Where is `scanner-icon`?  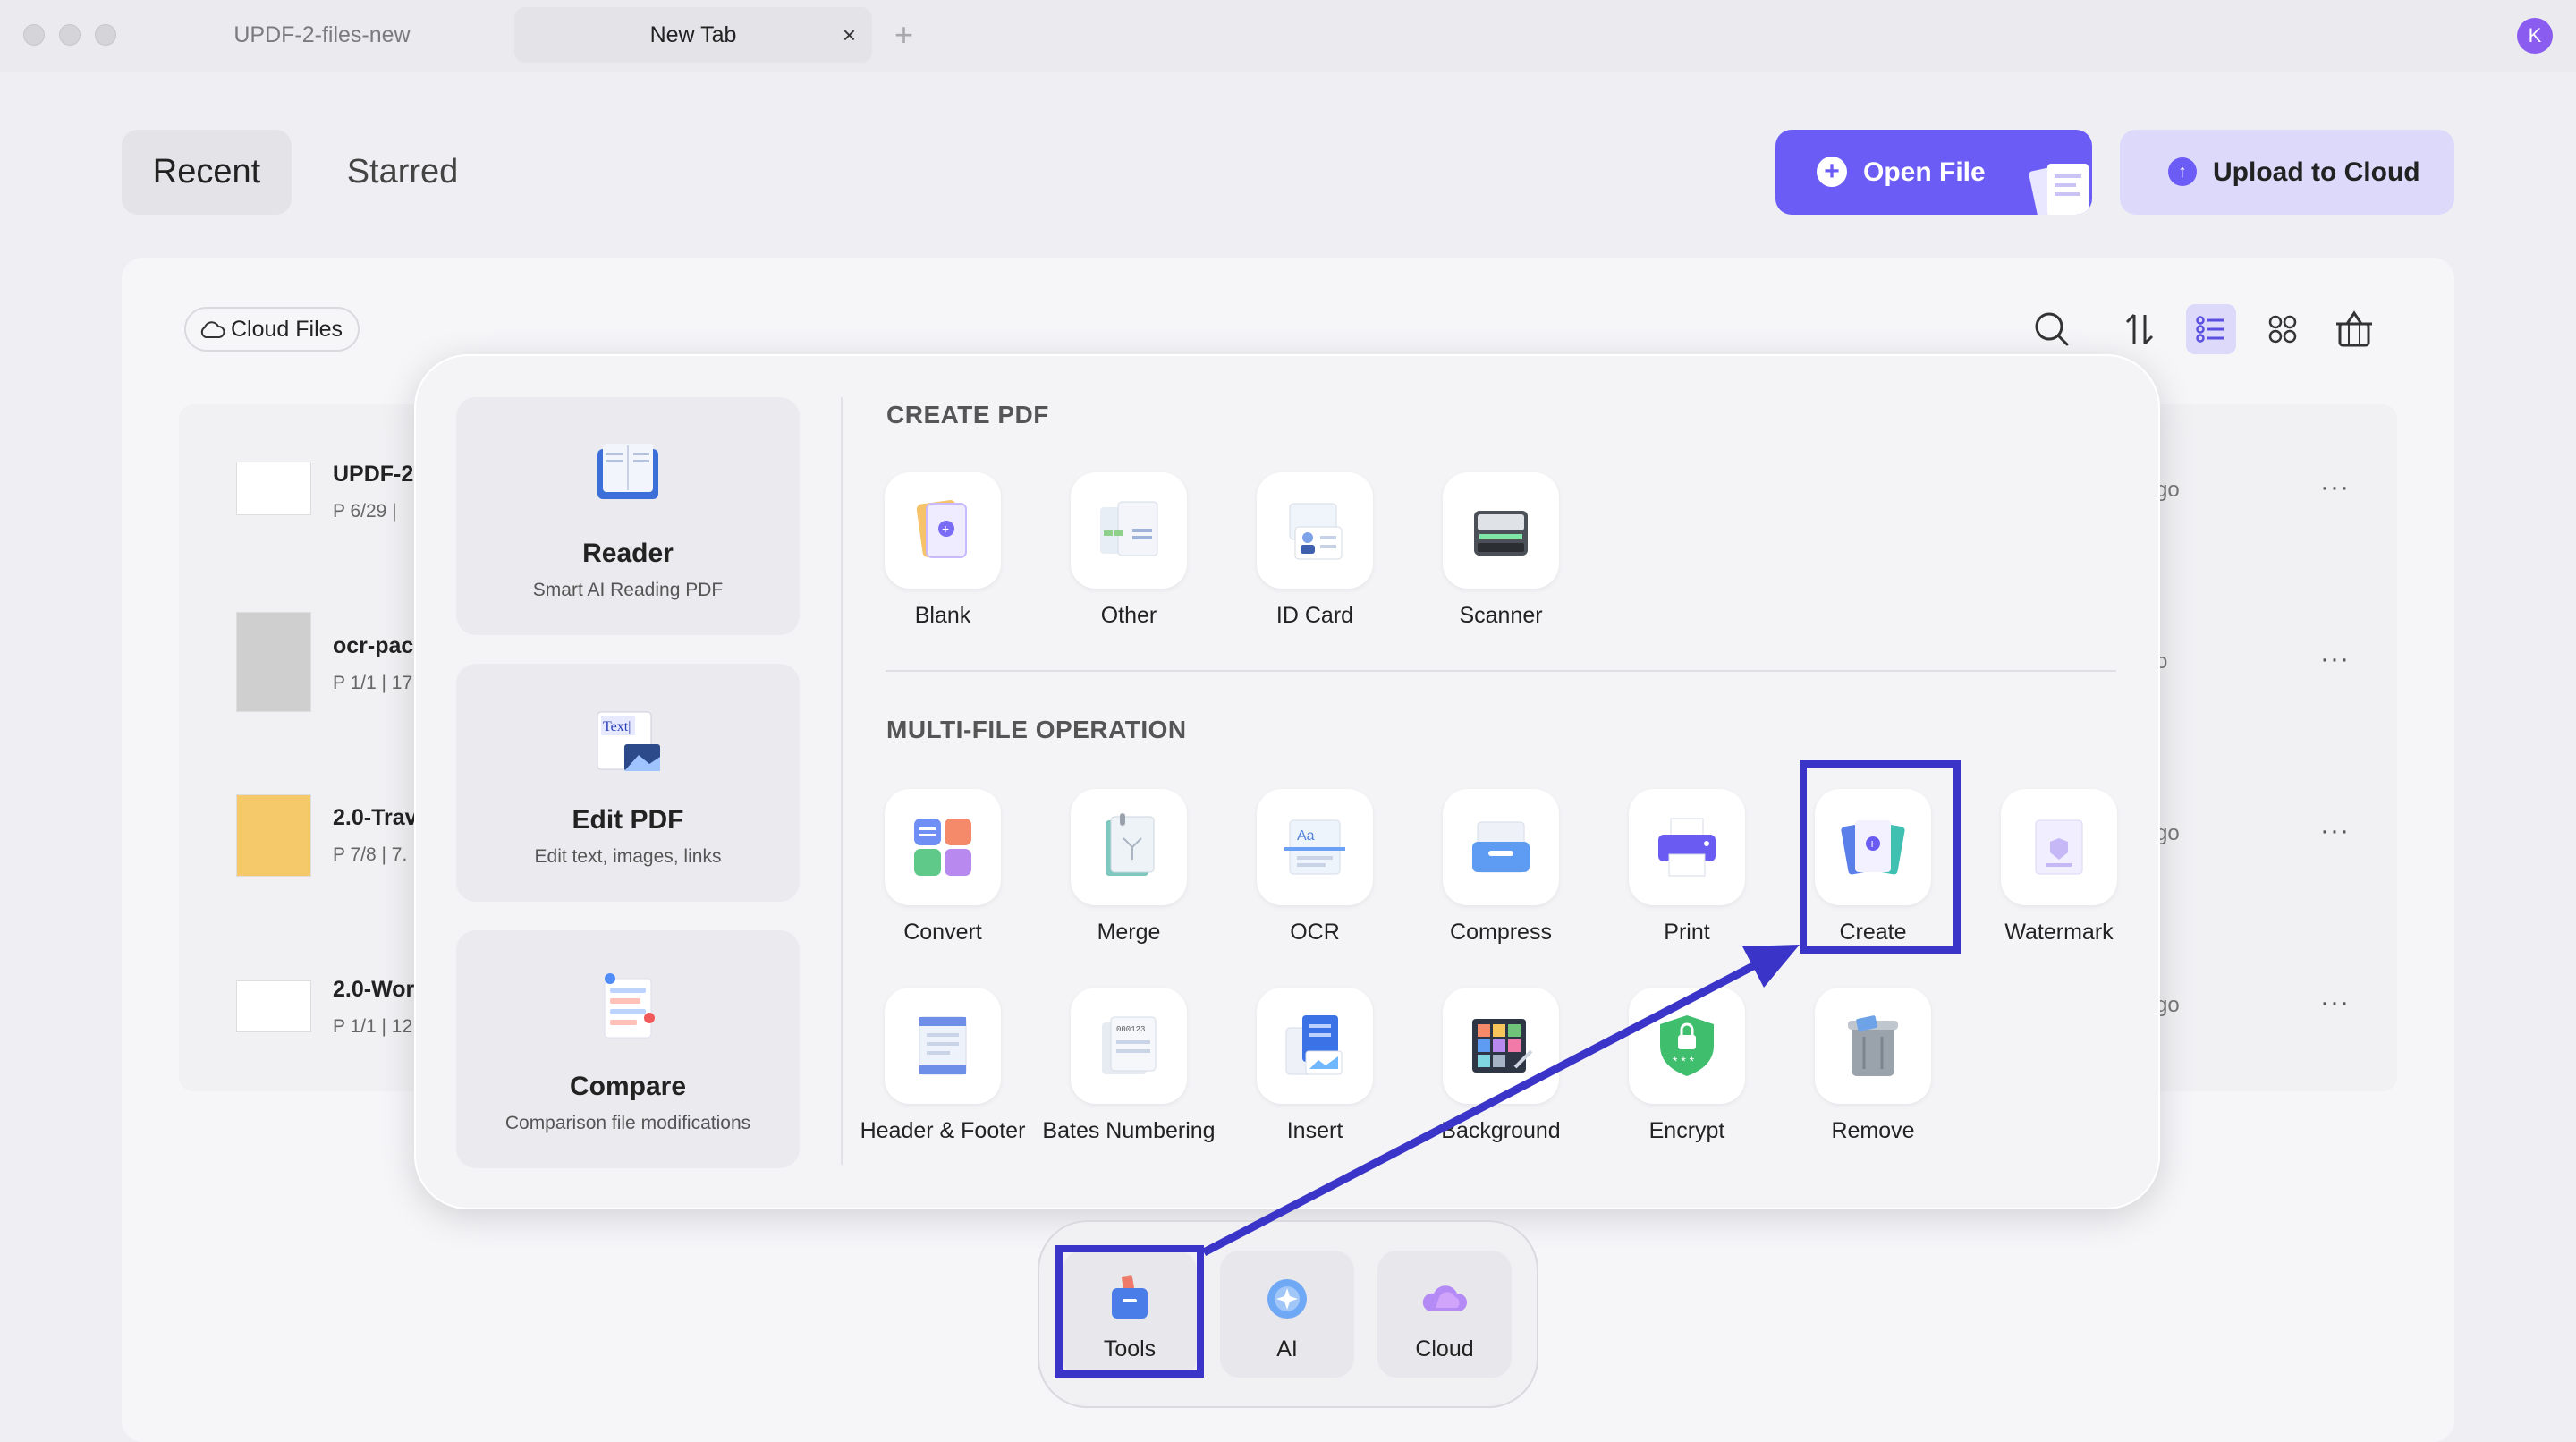 scanner-icon is located at coordinates (1501, 533).